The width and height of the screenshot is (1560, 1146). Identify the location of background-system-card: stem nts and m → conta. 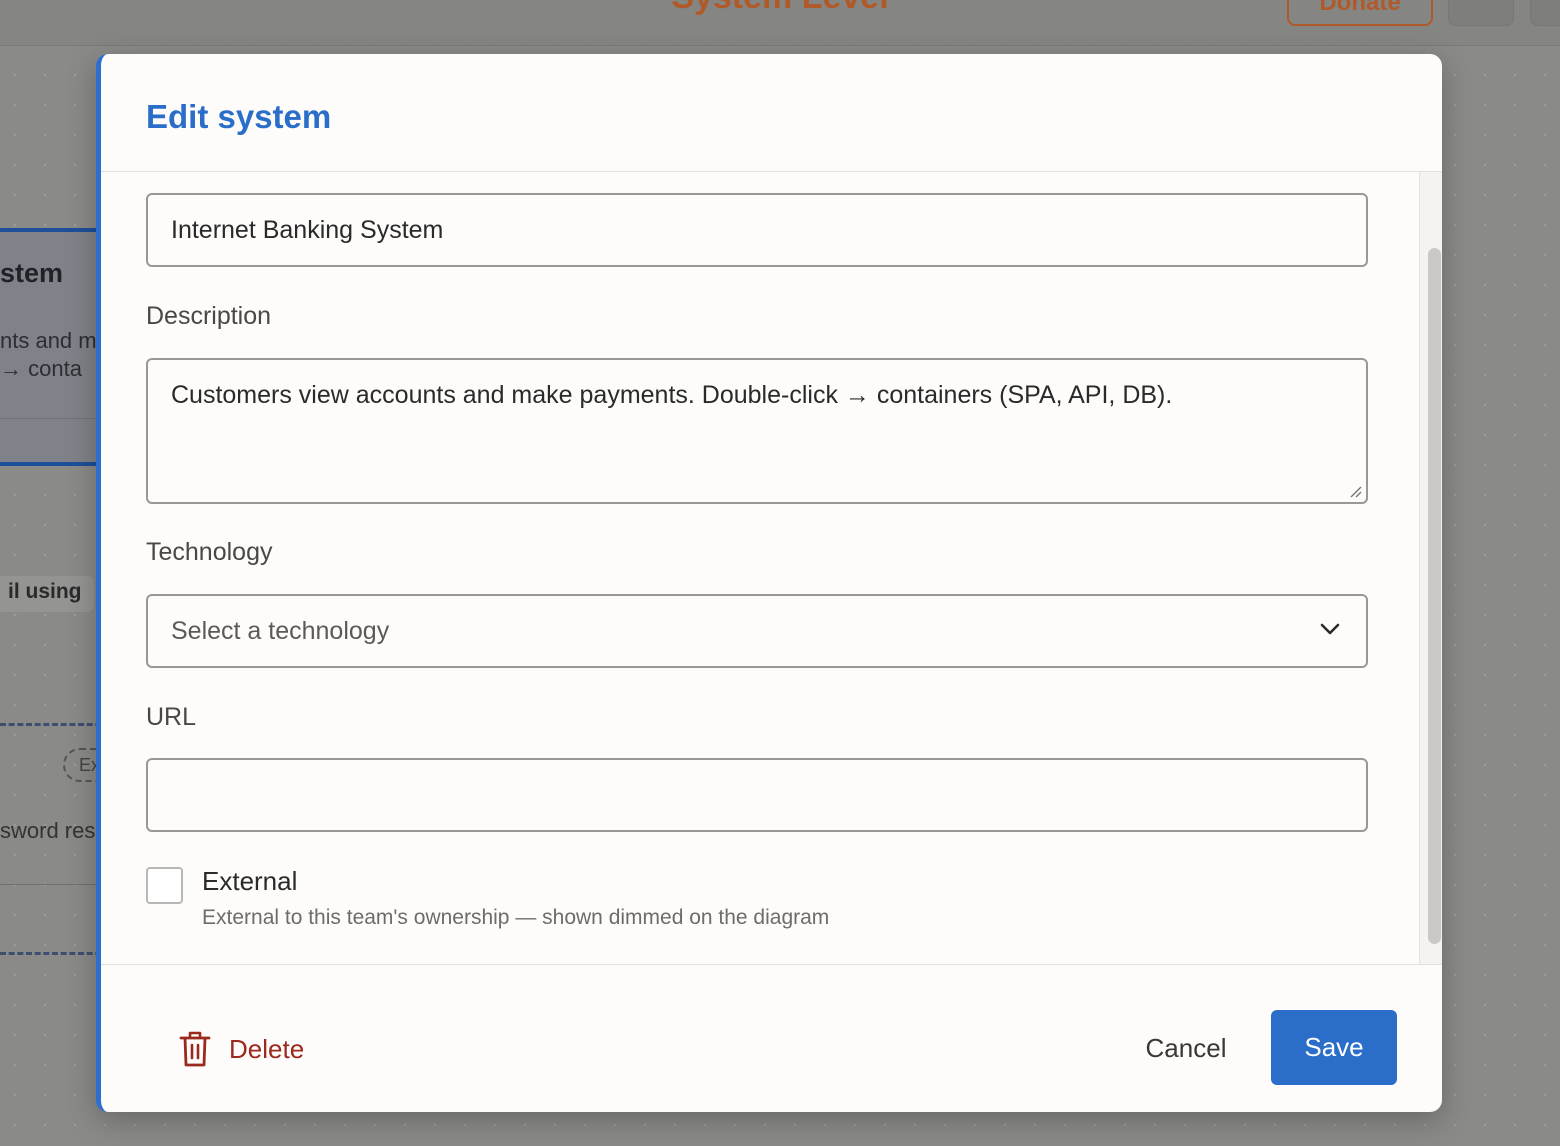
(55, 347).